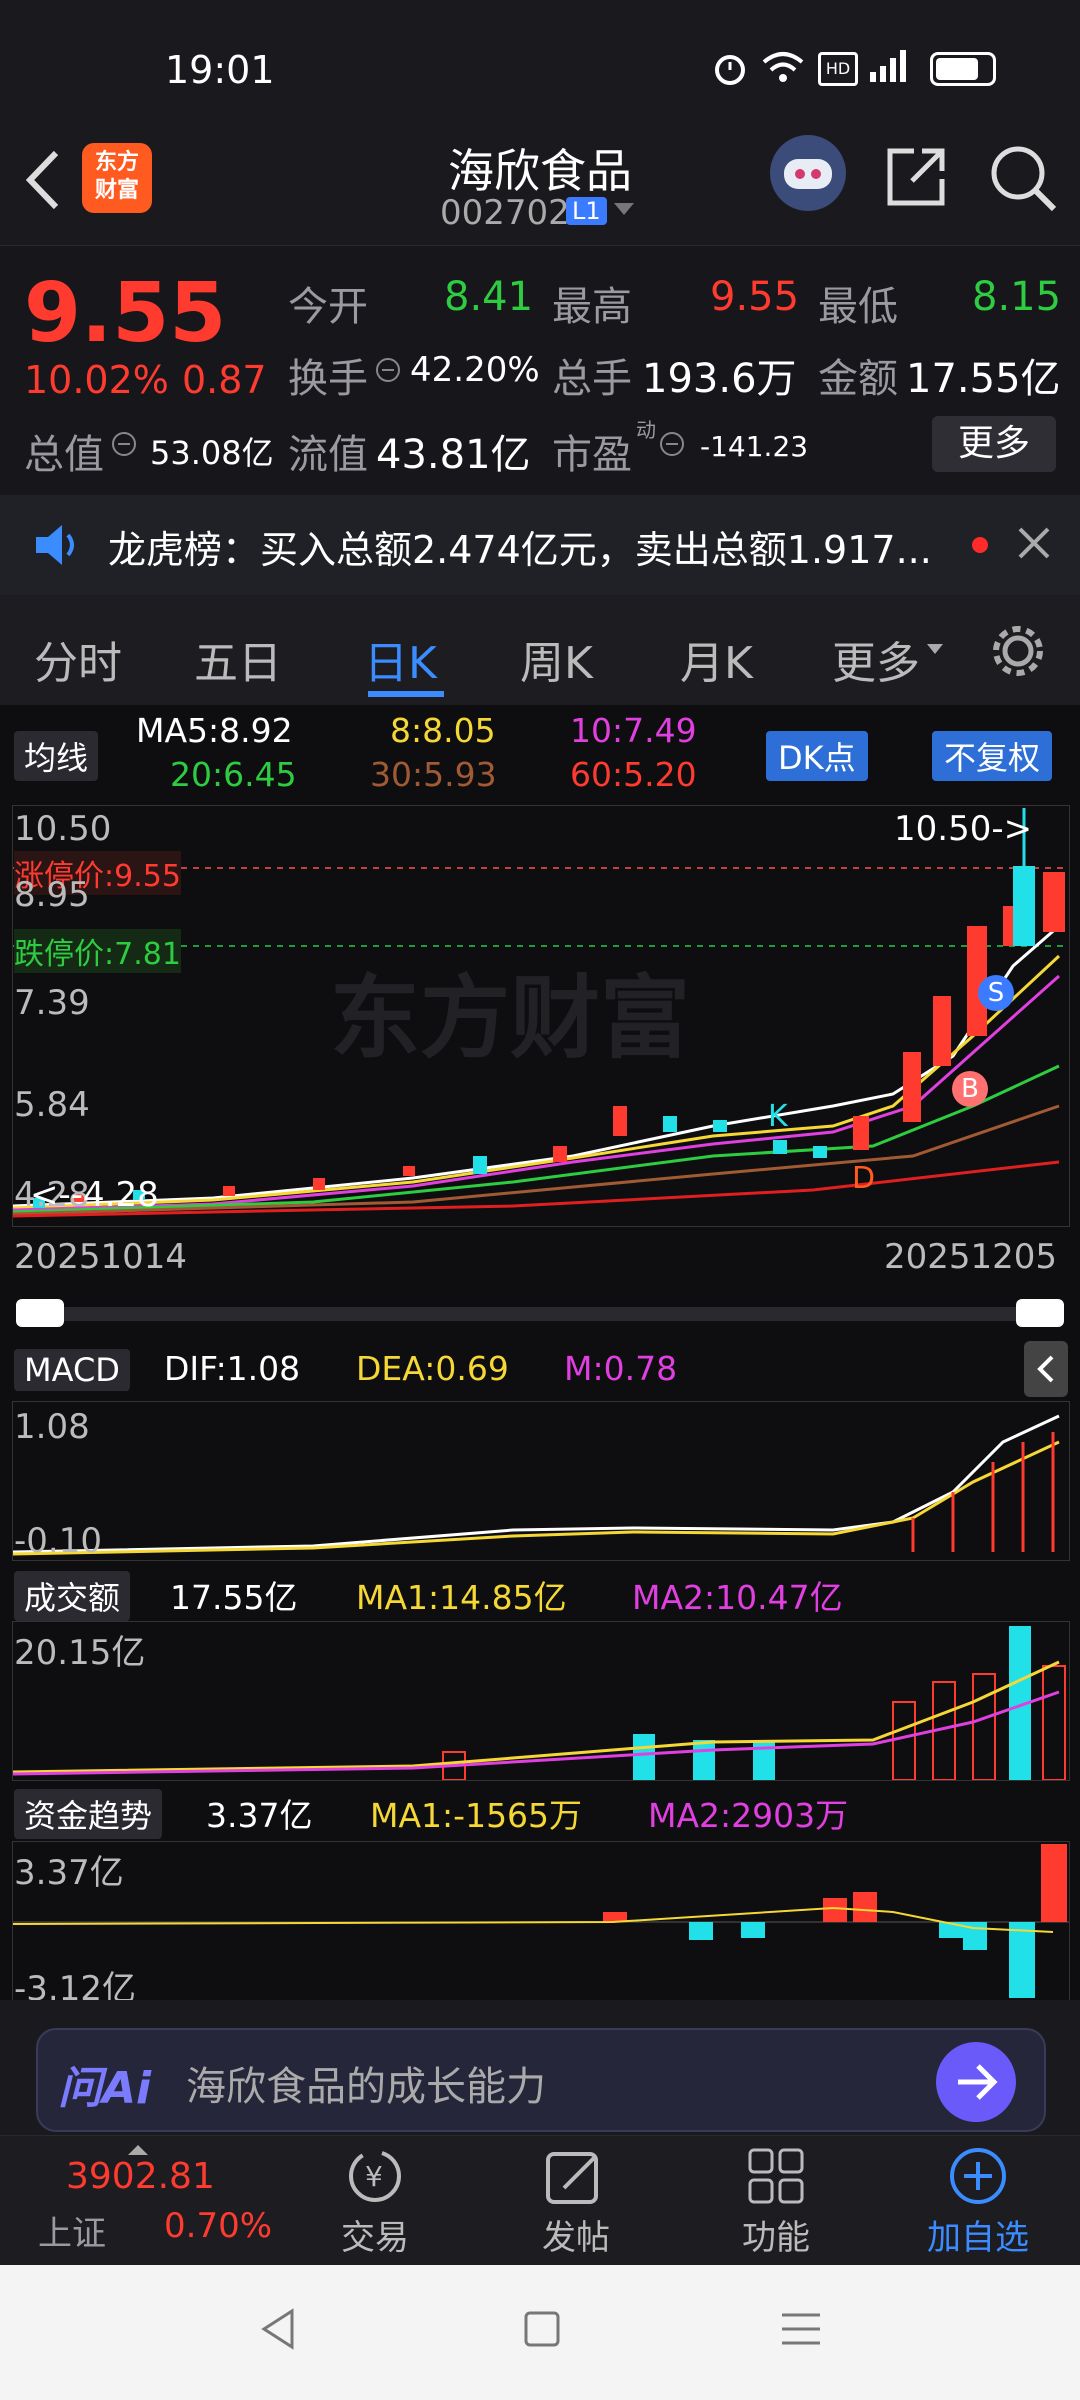  Describe the element at coordinates (72, 1370) in the screenshot. I see `macd-selector: MACD` at that location.